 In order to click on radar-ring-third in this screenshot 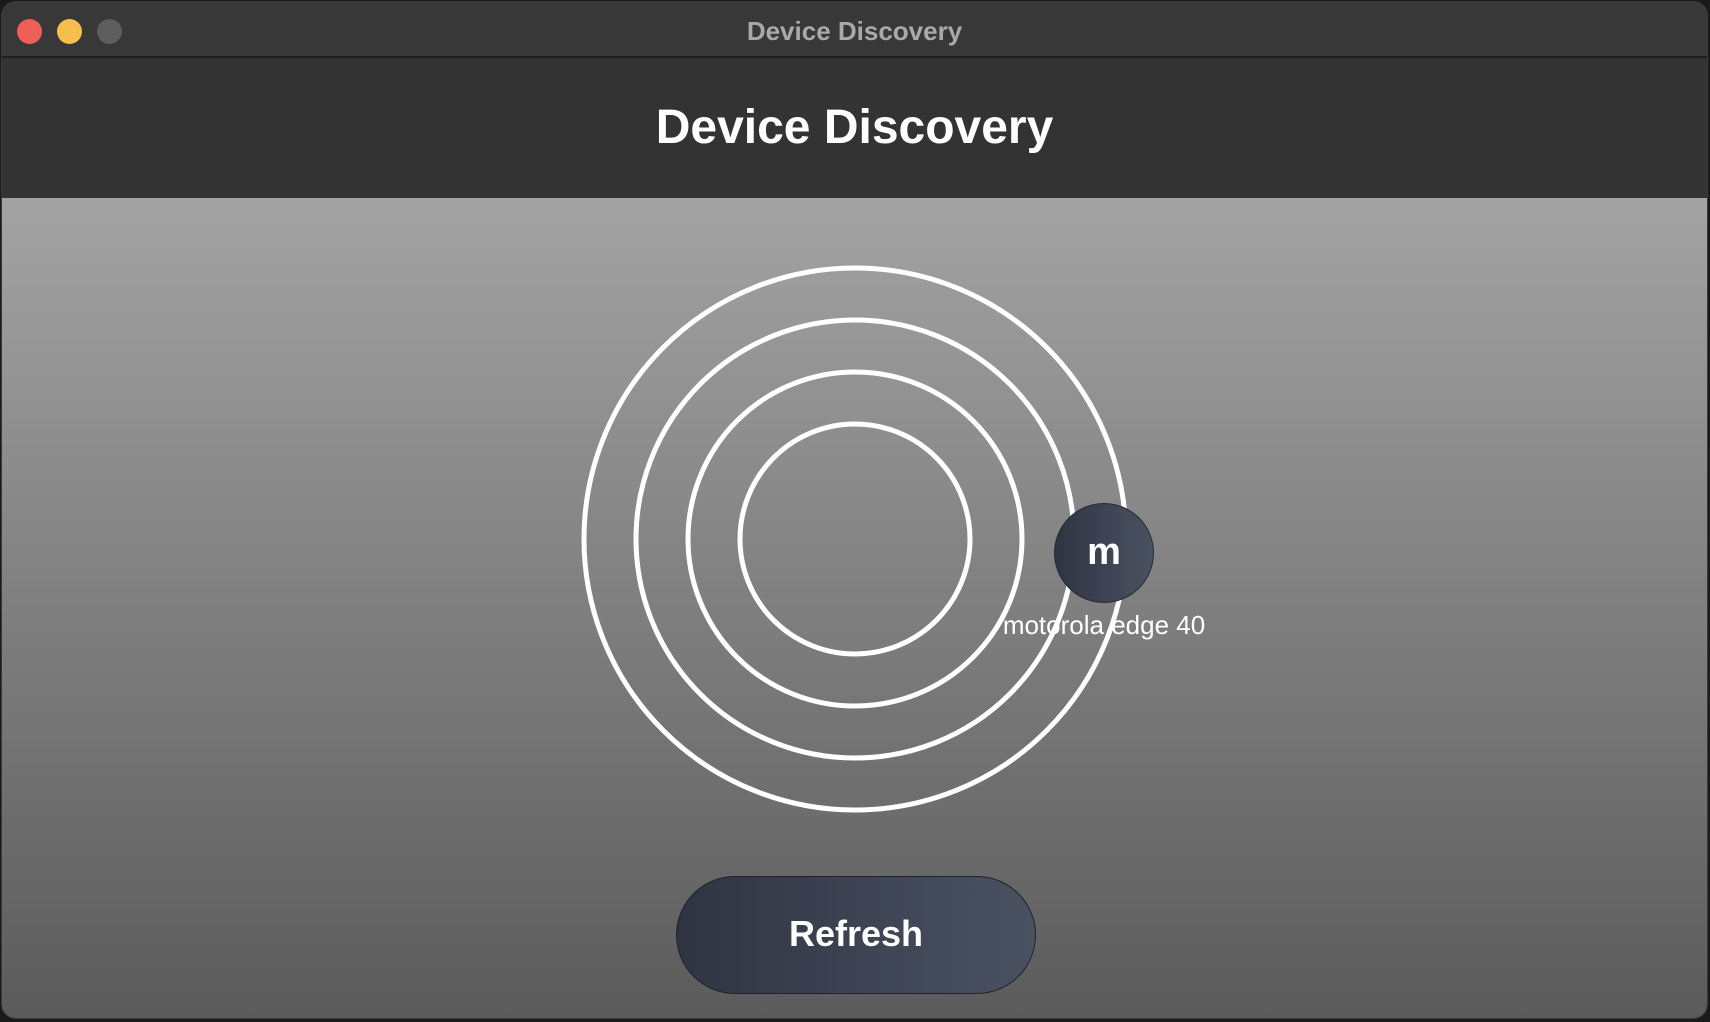, I will do `click(855, 539)`.